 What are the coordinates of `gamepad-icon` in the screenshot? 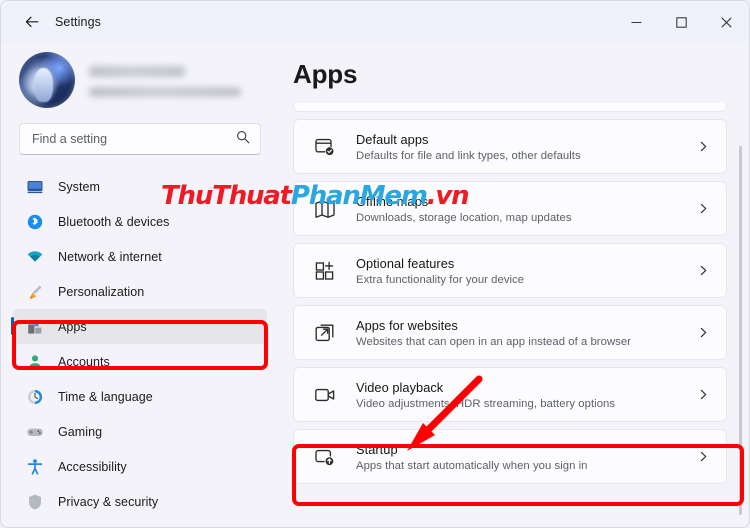 It's located at (35, 432).